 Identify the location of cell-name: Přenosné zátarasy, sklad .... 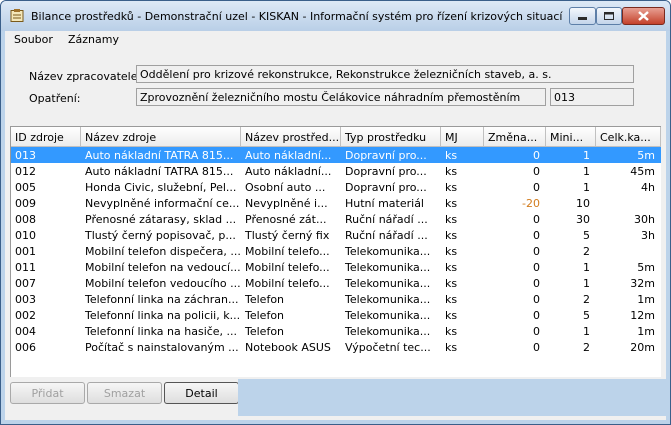
(161, 219).